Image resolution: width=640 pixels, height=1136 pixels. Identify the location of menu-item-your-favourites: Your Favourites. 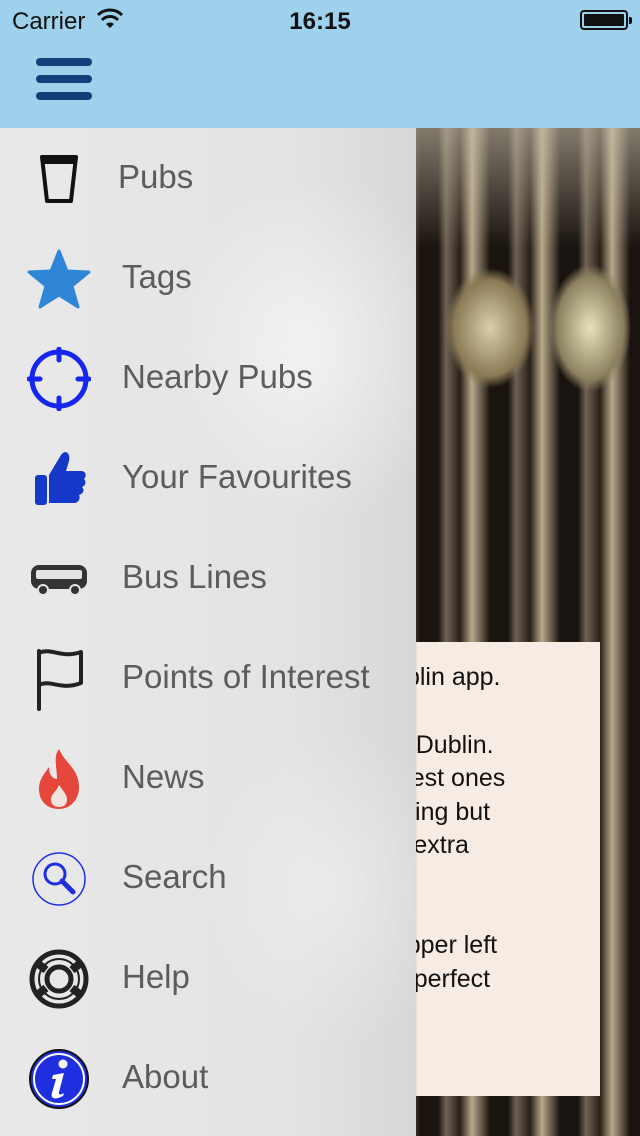
(208, 478).